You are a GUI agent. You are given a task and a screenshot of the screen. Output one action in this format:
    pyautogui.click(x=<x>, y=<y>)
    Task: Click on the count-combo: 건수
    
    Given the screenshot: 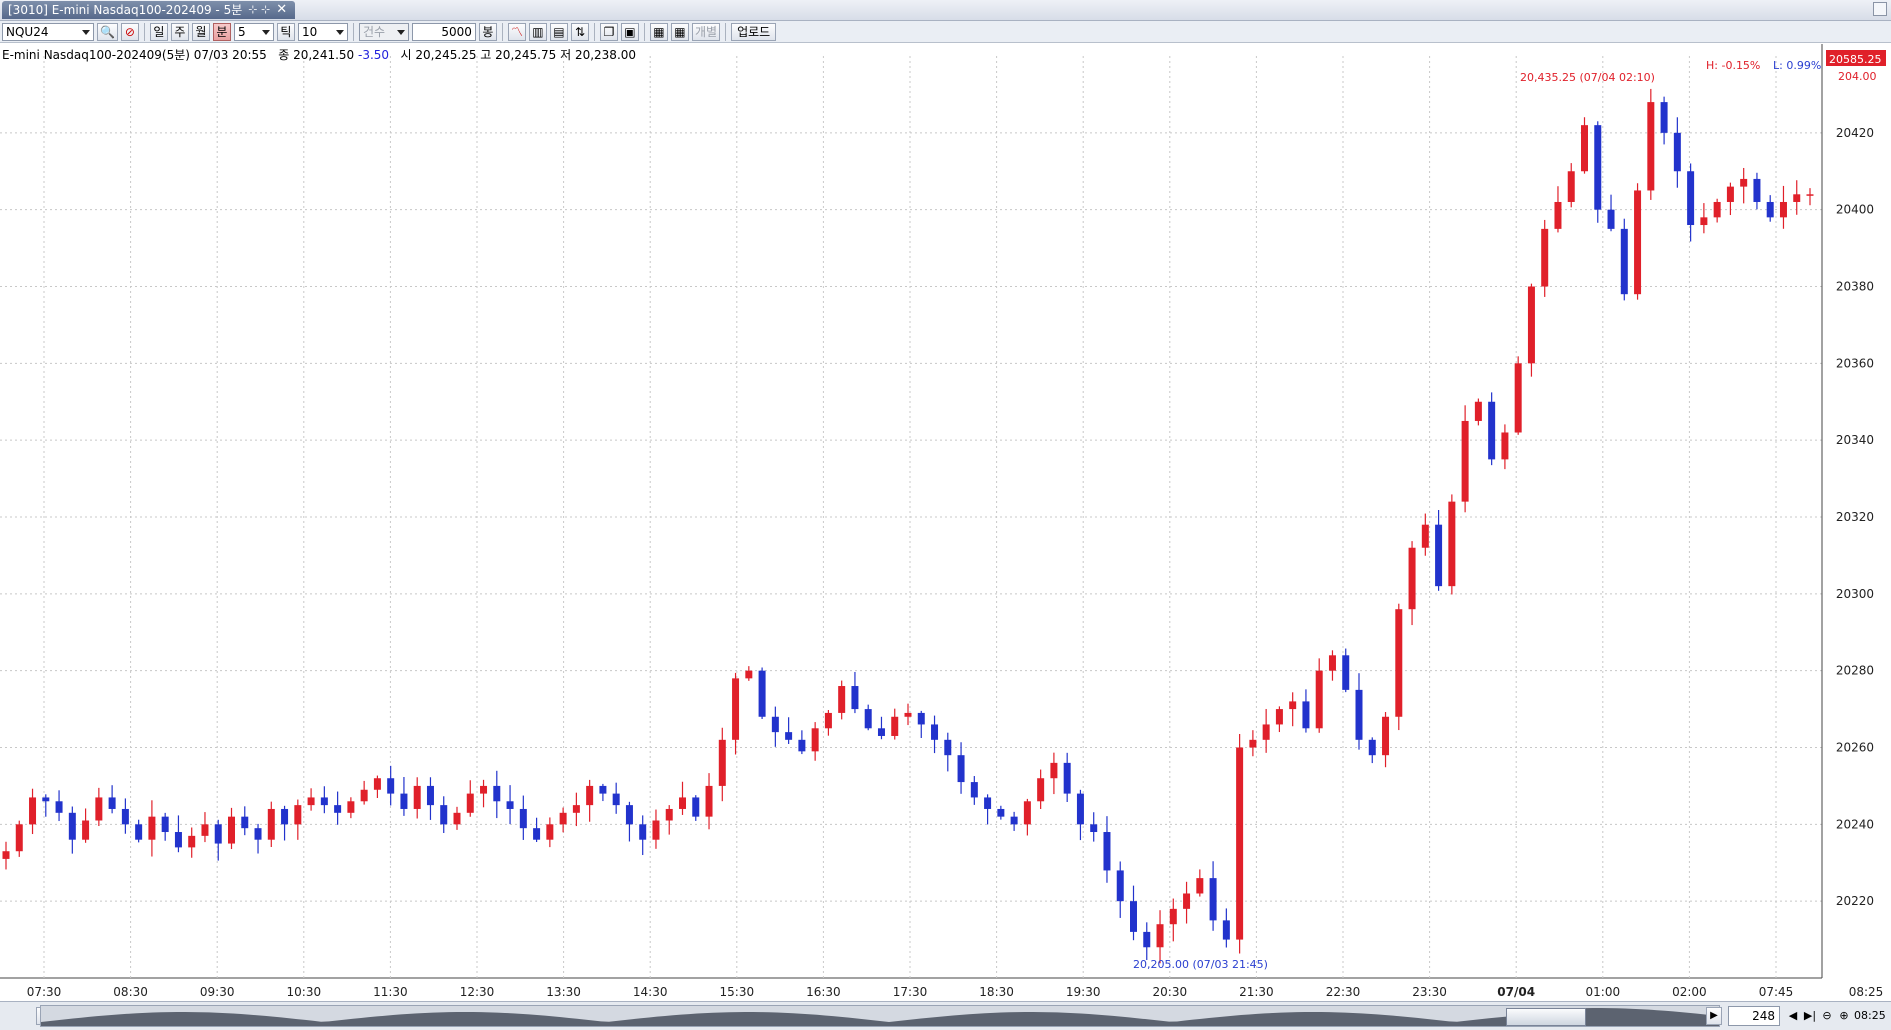 What is the action you would take?
    pyautogui.click(x=383, y=31)
    